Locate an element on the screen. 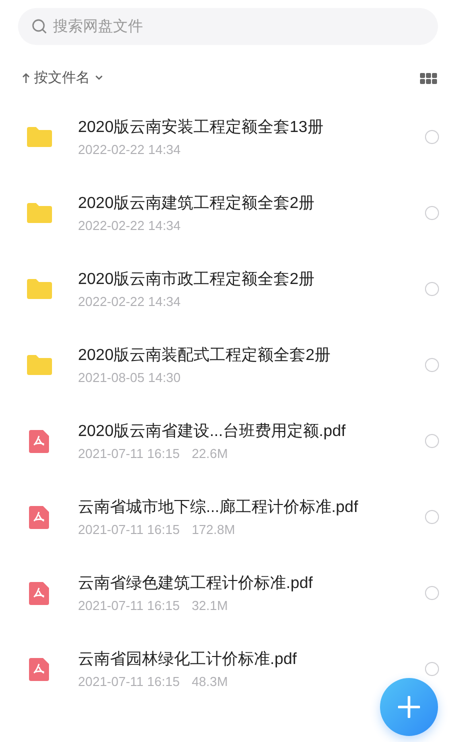 This screenshot has height=742, width=455. up-arrow-icon is located at coordinates (26, 78).